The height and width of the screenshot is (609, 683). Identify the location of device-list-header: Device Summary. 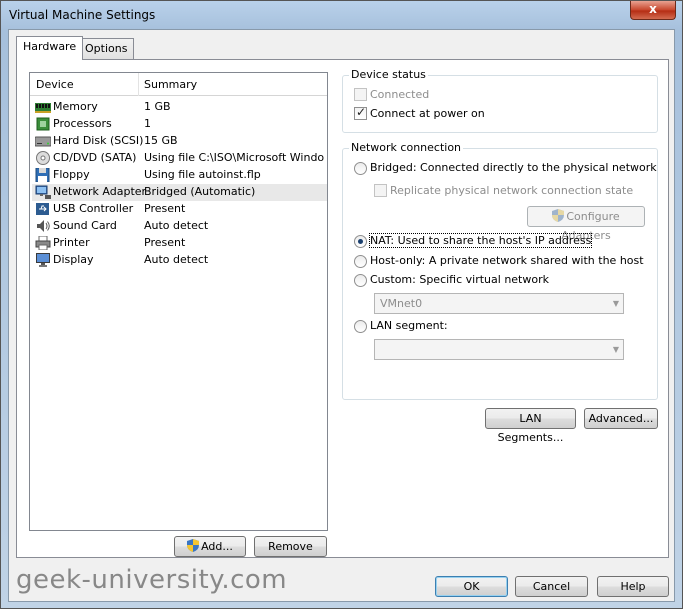
(178, 84).